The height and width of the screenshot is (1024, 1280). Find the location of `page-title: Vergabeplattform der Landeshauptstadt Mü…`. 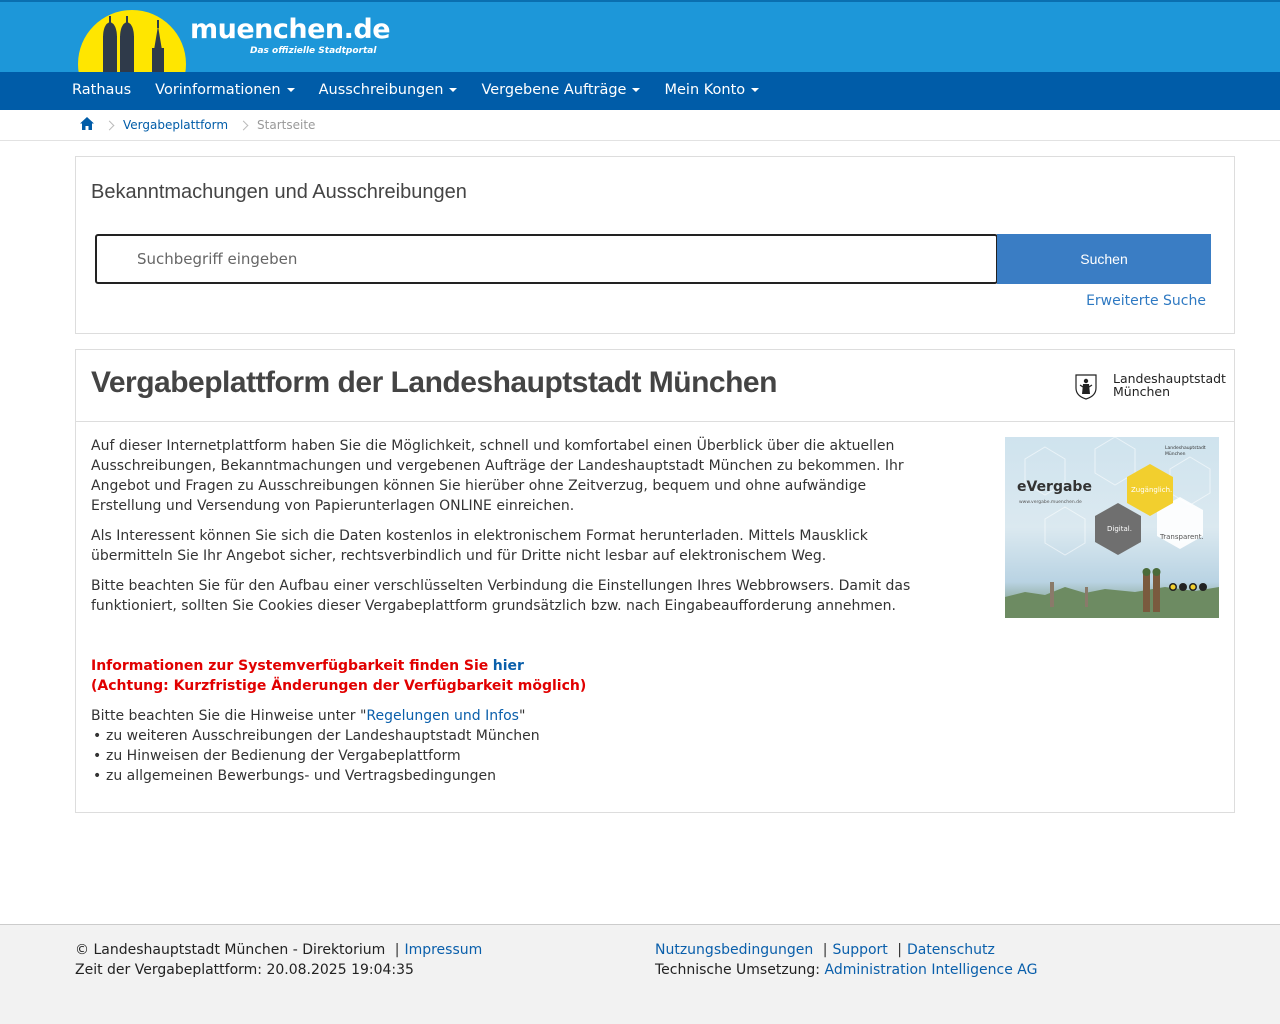

page-title: Vergabeplattform der Landeshauptstadt Mü… is located at coordinates (434, 382).